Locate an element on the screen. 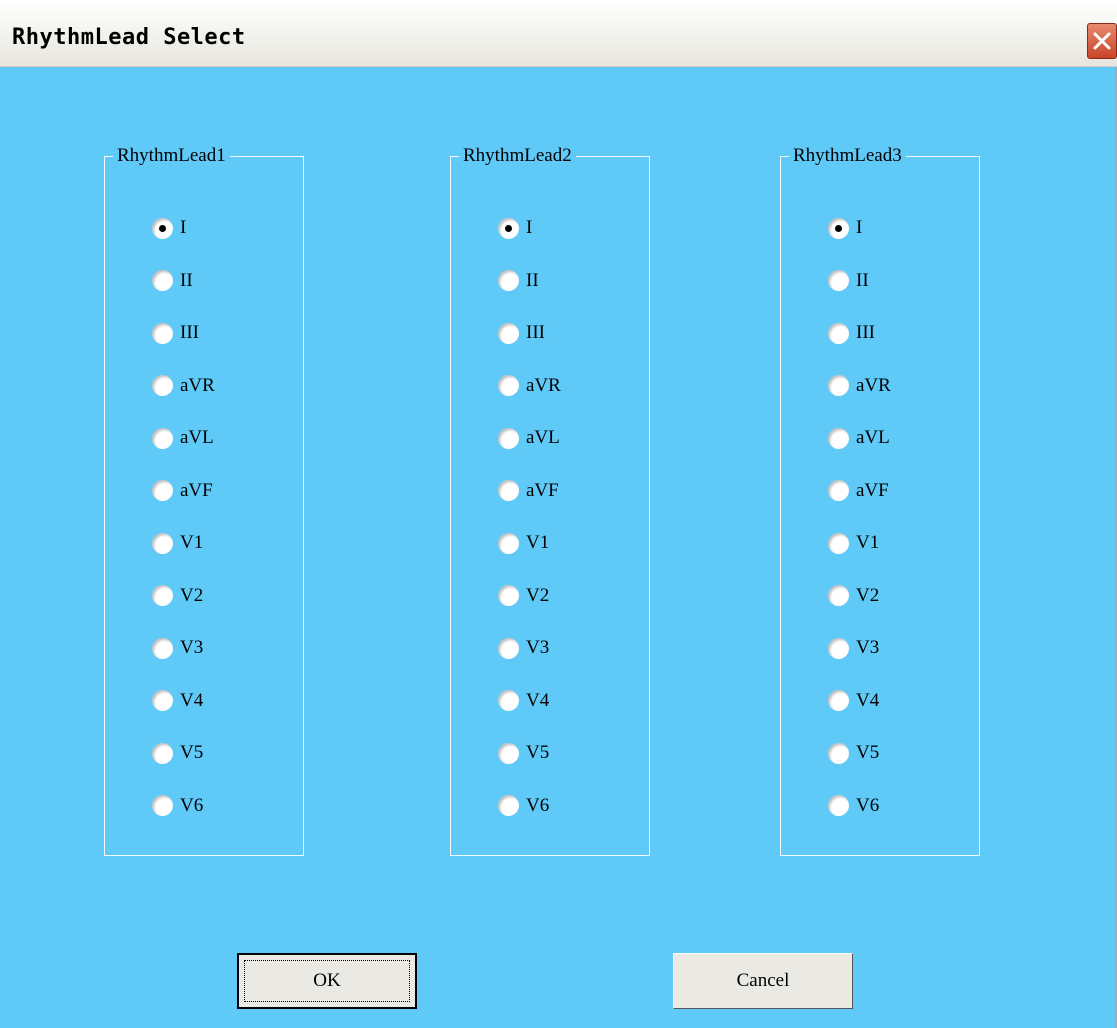 Image resolution: width=1117 pixels, height=1028 pixels. title-bar: RhythmLead Select is located at coordinates (558, 33).